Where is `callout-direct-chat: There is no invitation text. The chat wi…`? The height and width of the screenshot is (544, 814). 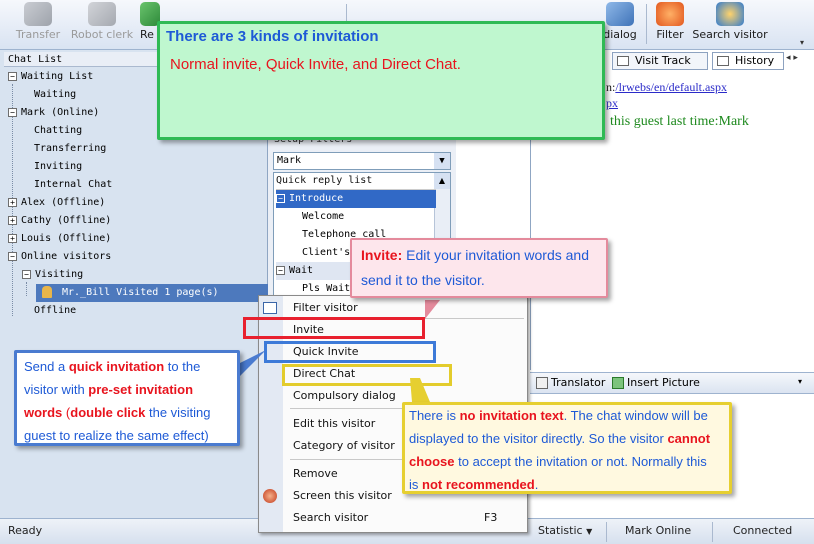
callout-direct-chat: There is no invitation text. The chat wi… is located at coordinates (567, 448).